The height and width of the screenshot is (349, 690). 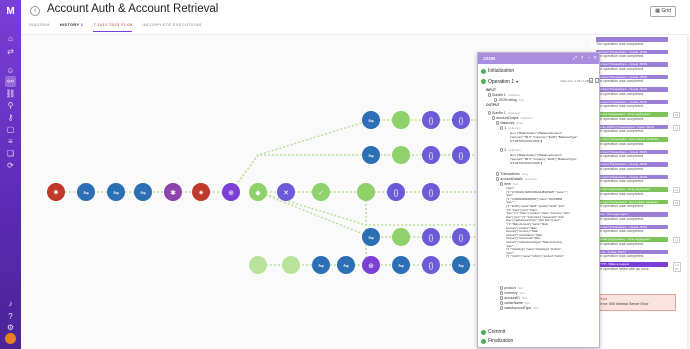 I want to click on expand-icon: ⤢, so click(x=575, y=58).